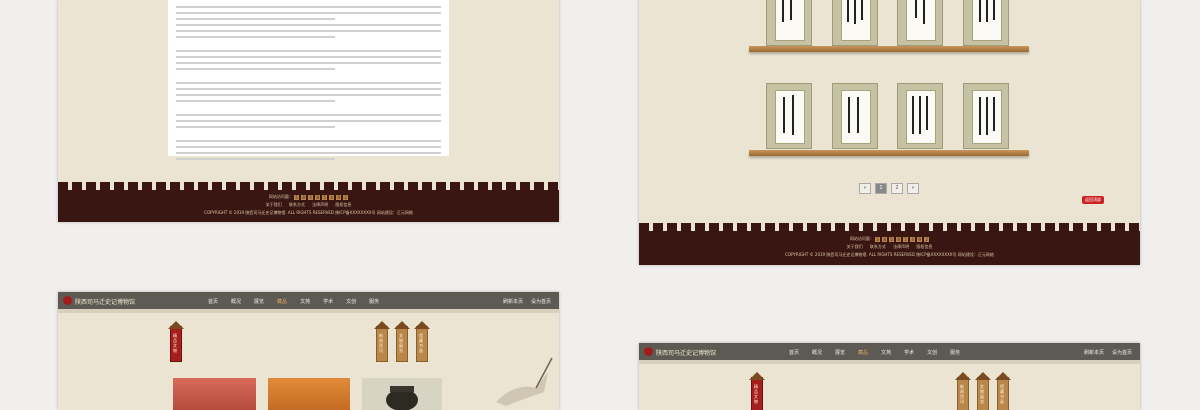 The image size is (1200, 410). What do you see at coordinates (865, 188) in the screenshot?
I see `pager-prev-button: «` at bounding box center [865, 188].